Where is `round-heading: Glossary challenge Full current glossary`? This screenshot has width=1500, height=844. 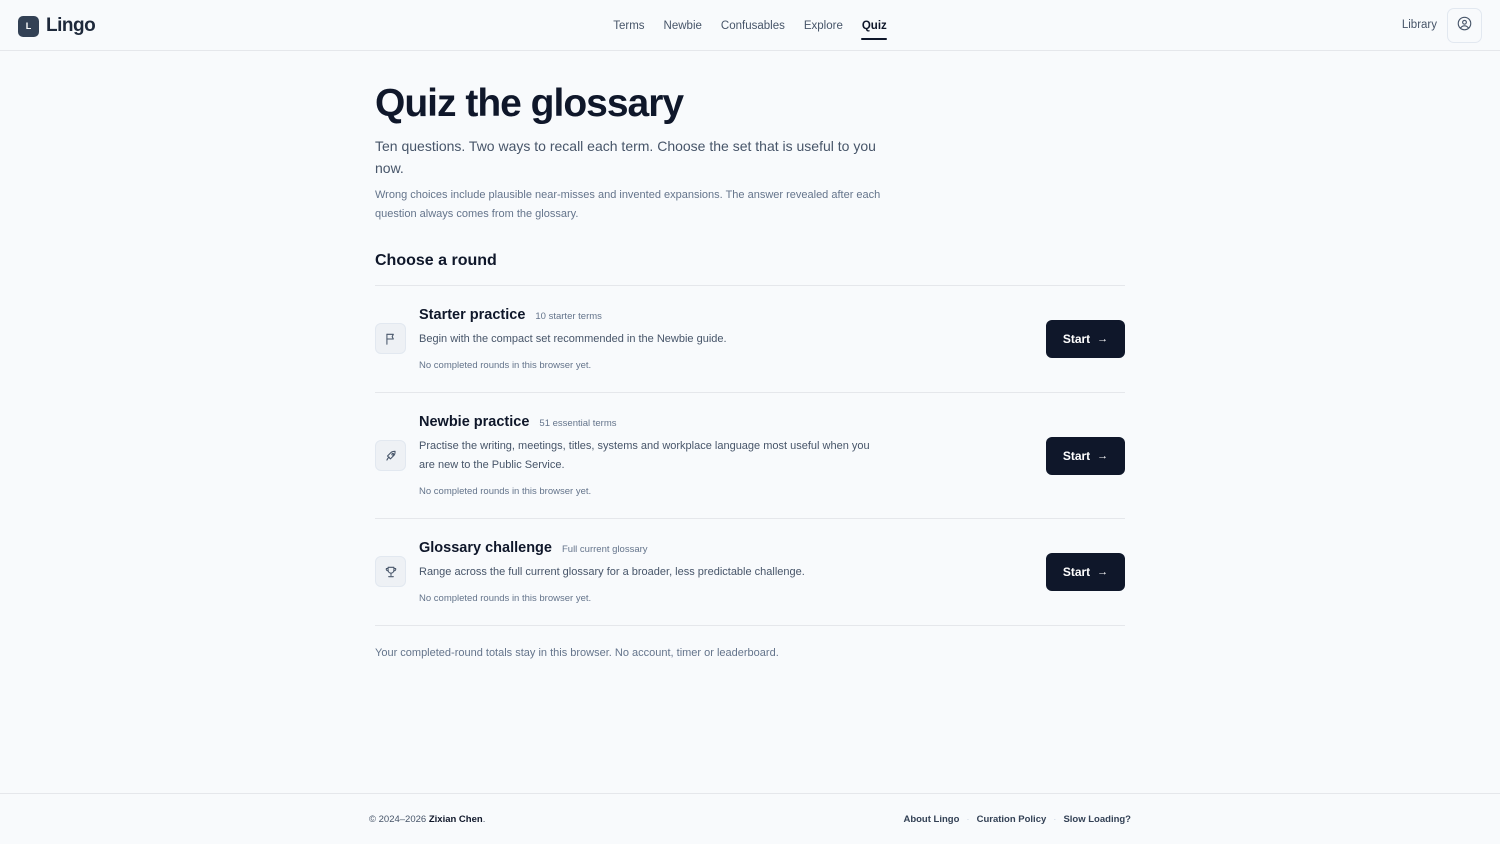 round-heading: Glossary challenge Full current glossary is located at coordinates (533, 548).